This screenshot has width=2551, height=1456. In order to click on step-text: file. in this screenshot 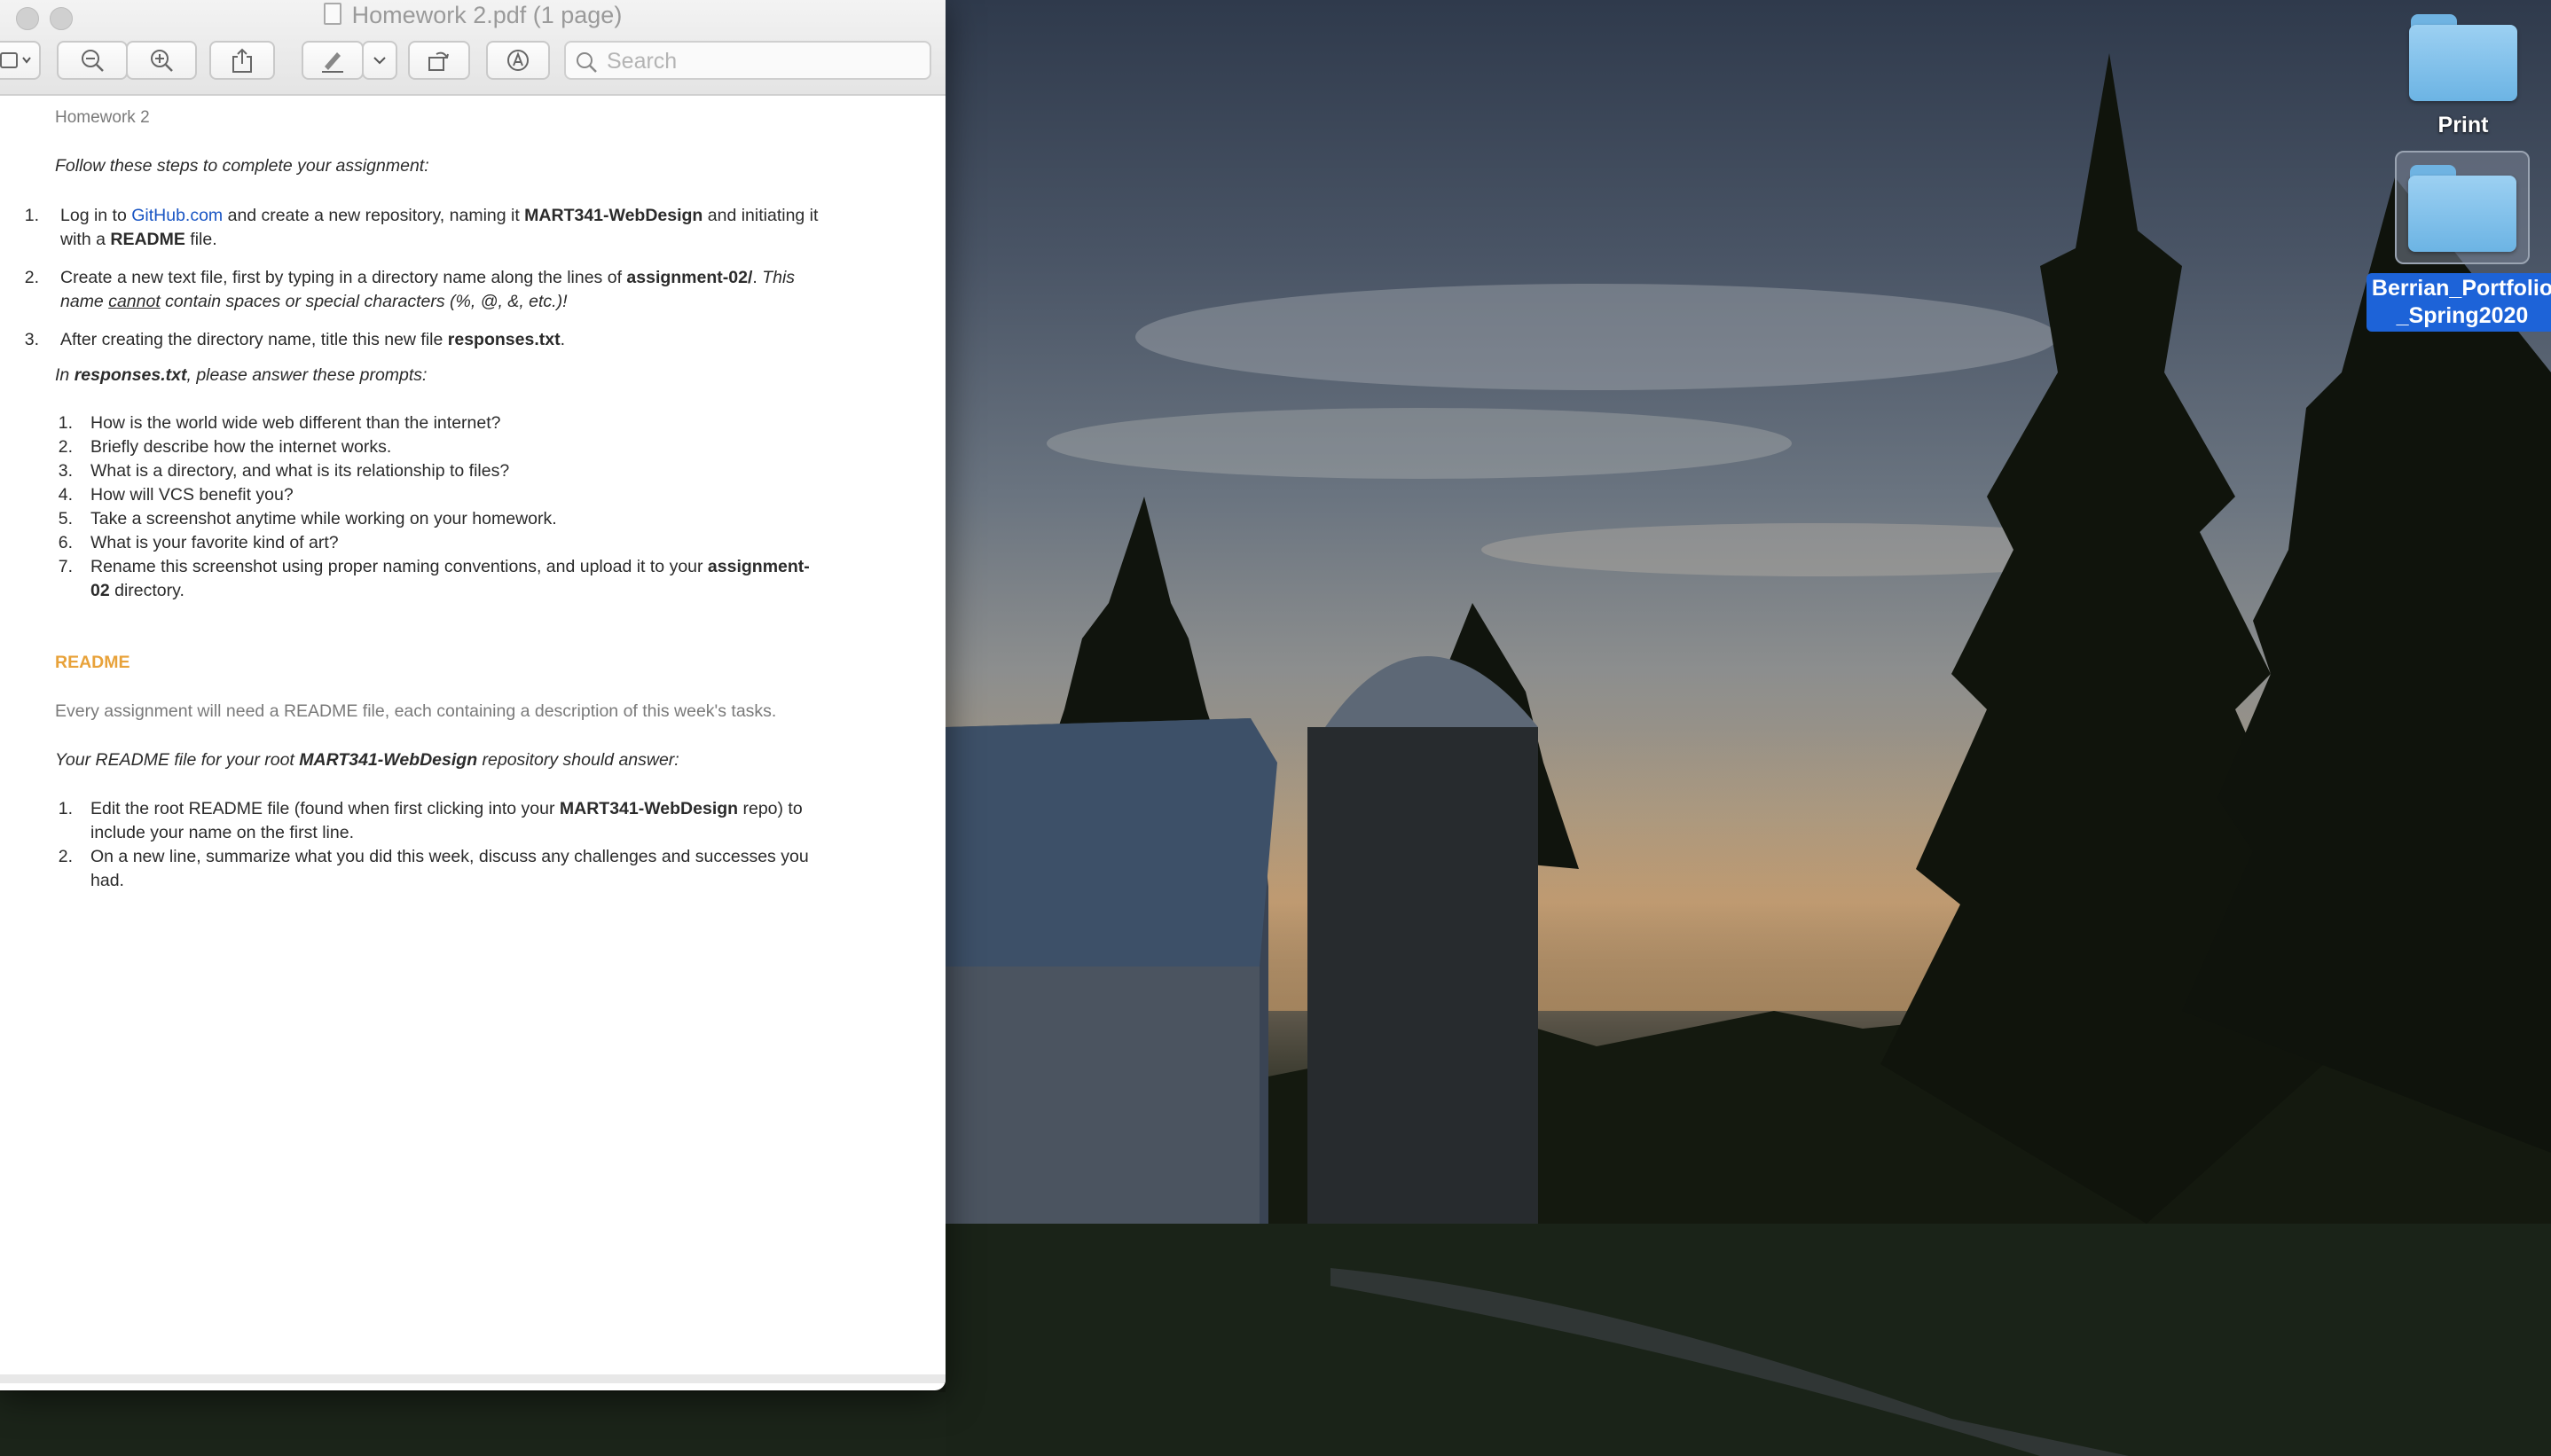, I will do `click(200, 239)`.